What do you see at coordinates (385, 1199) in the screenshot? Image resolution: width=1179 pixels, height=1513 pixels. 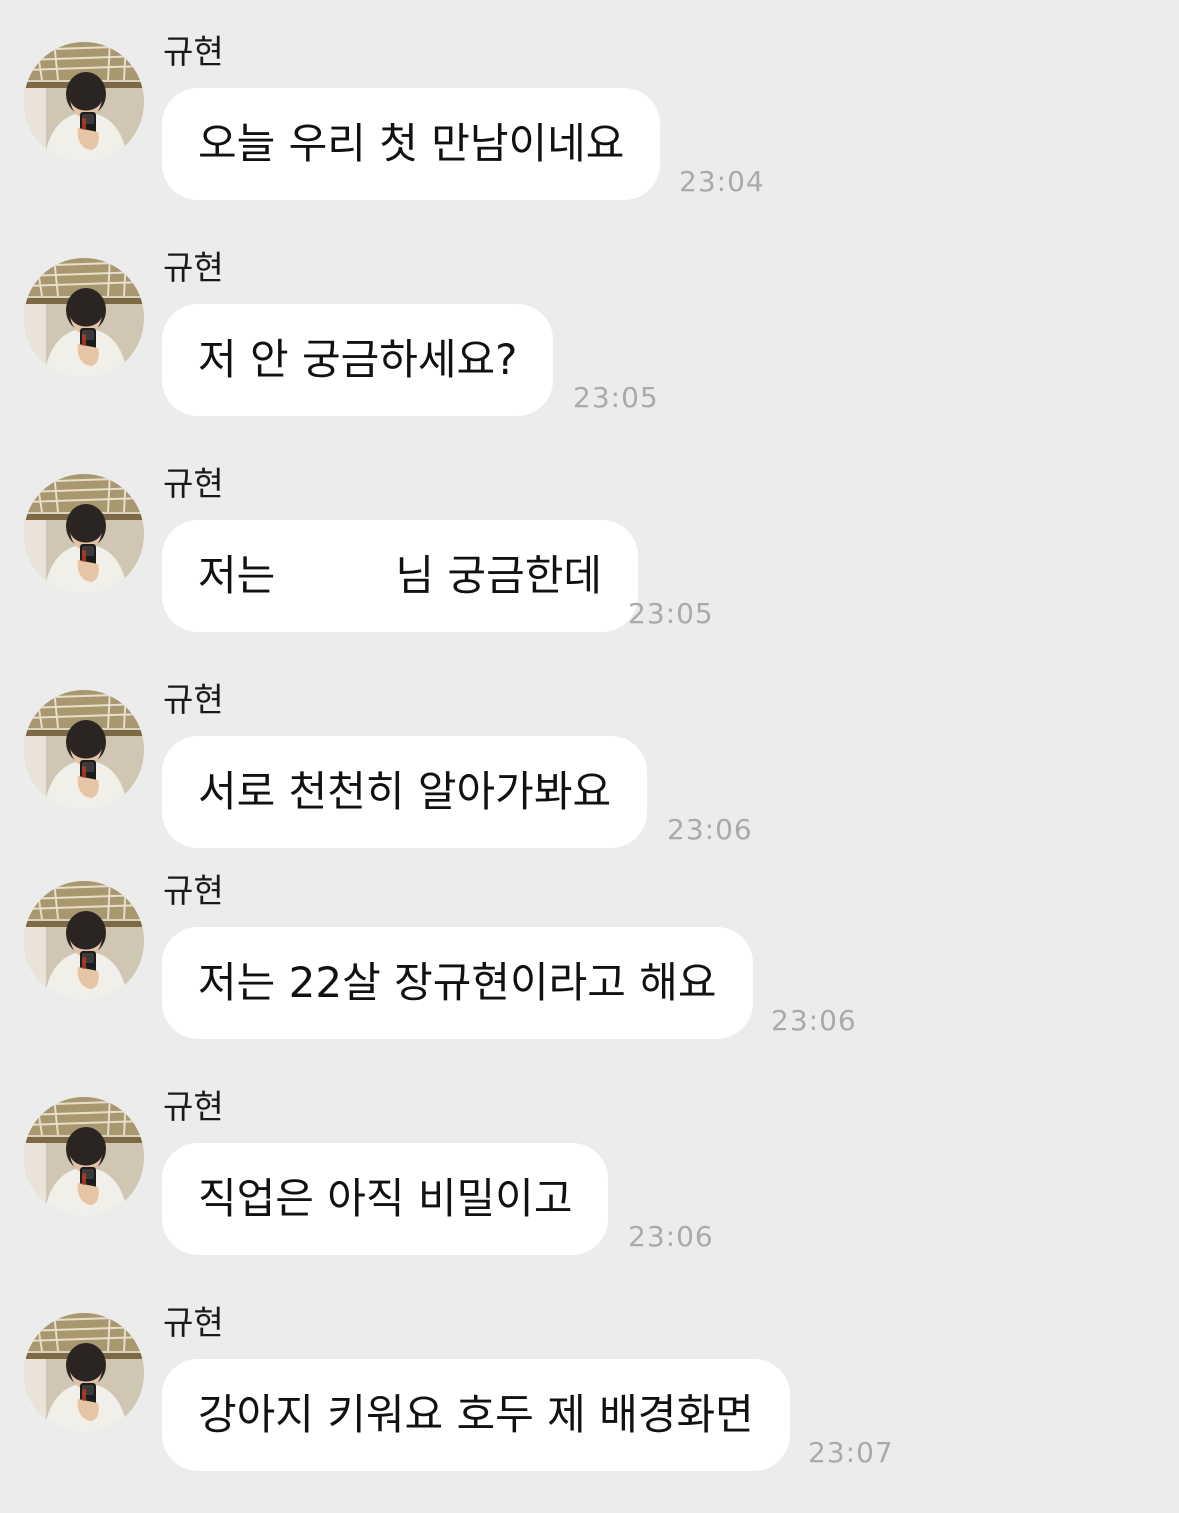 I see `message-bubble: 직업은 아직 비밀이고` at bounding box center [385, 1199].